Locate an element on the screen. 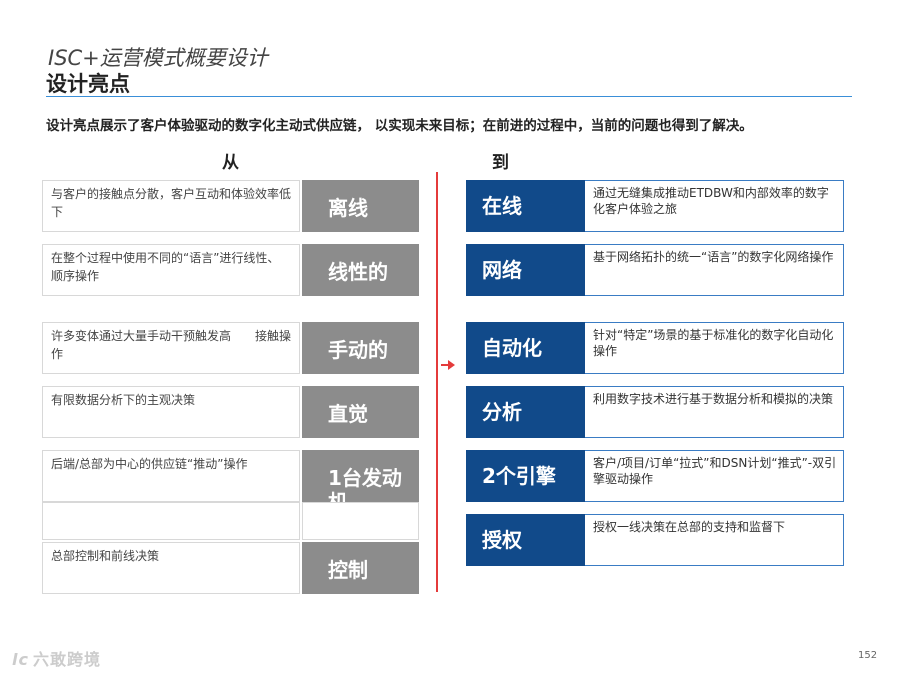 The width and height of the screenshot is (900, 675). to-row: 网络 基于网络拓扑的统一“语言”的数字化网络操作 is located at coordinates (655, 270).